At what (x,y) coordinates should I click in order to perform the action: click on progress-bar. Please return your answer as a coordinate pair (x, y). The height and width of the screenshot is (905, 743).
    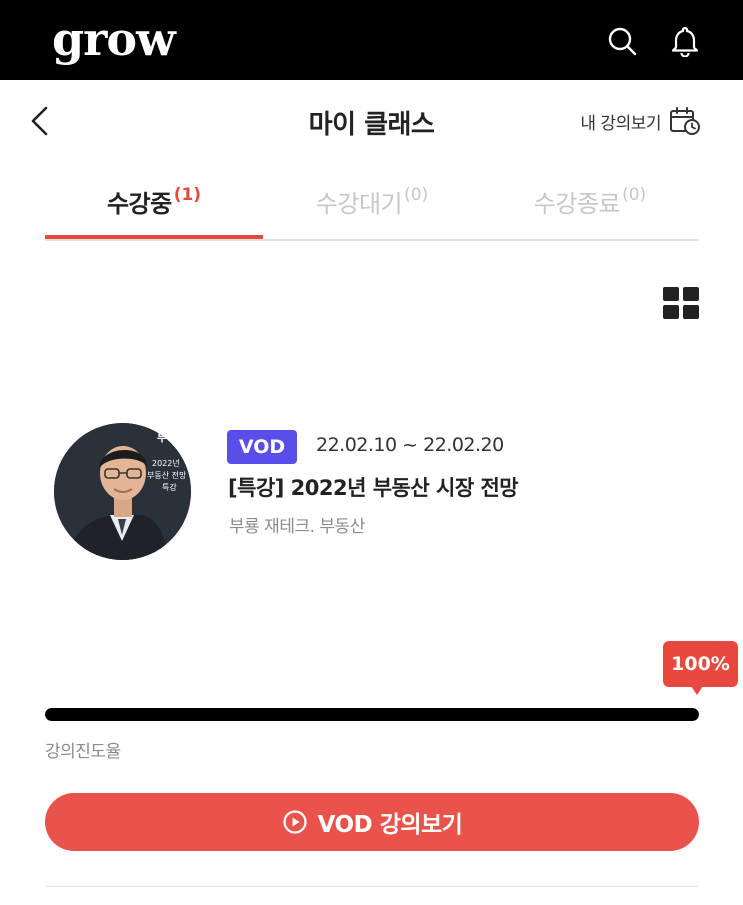
    Looking at the image, I should click on (372, 714).